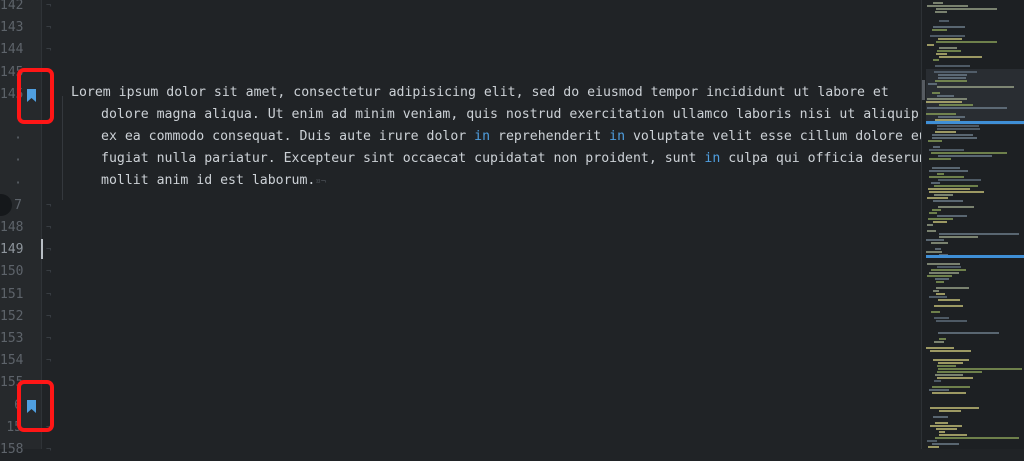  What do you see at coordinates (11, 228) in the screenshot?
I see `line-number: 148` at bounding box center [11, 228].